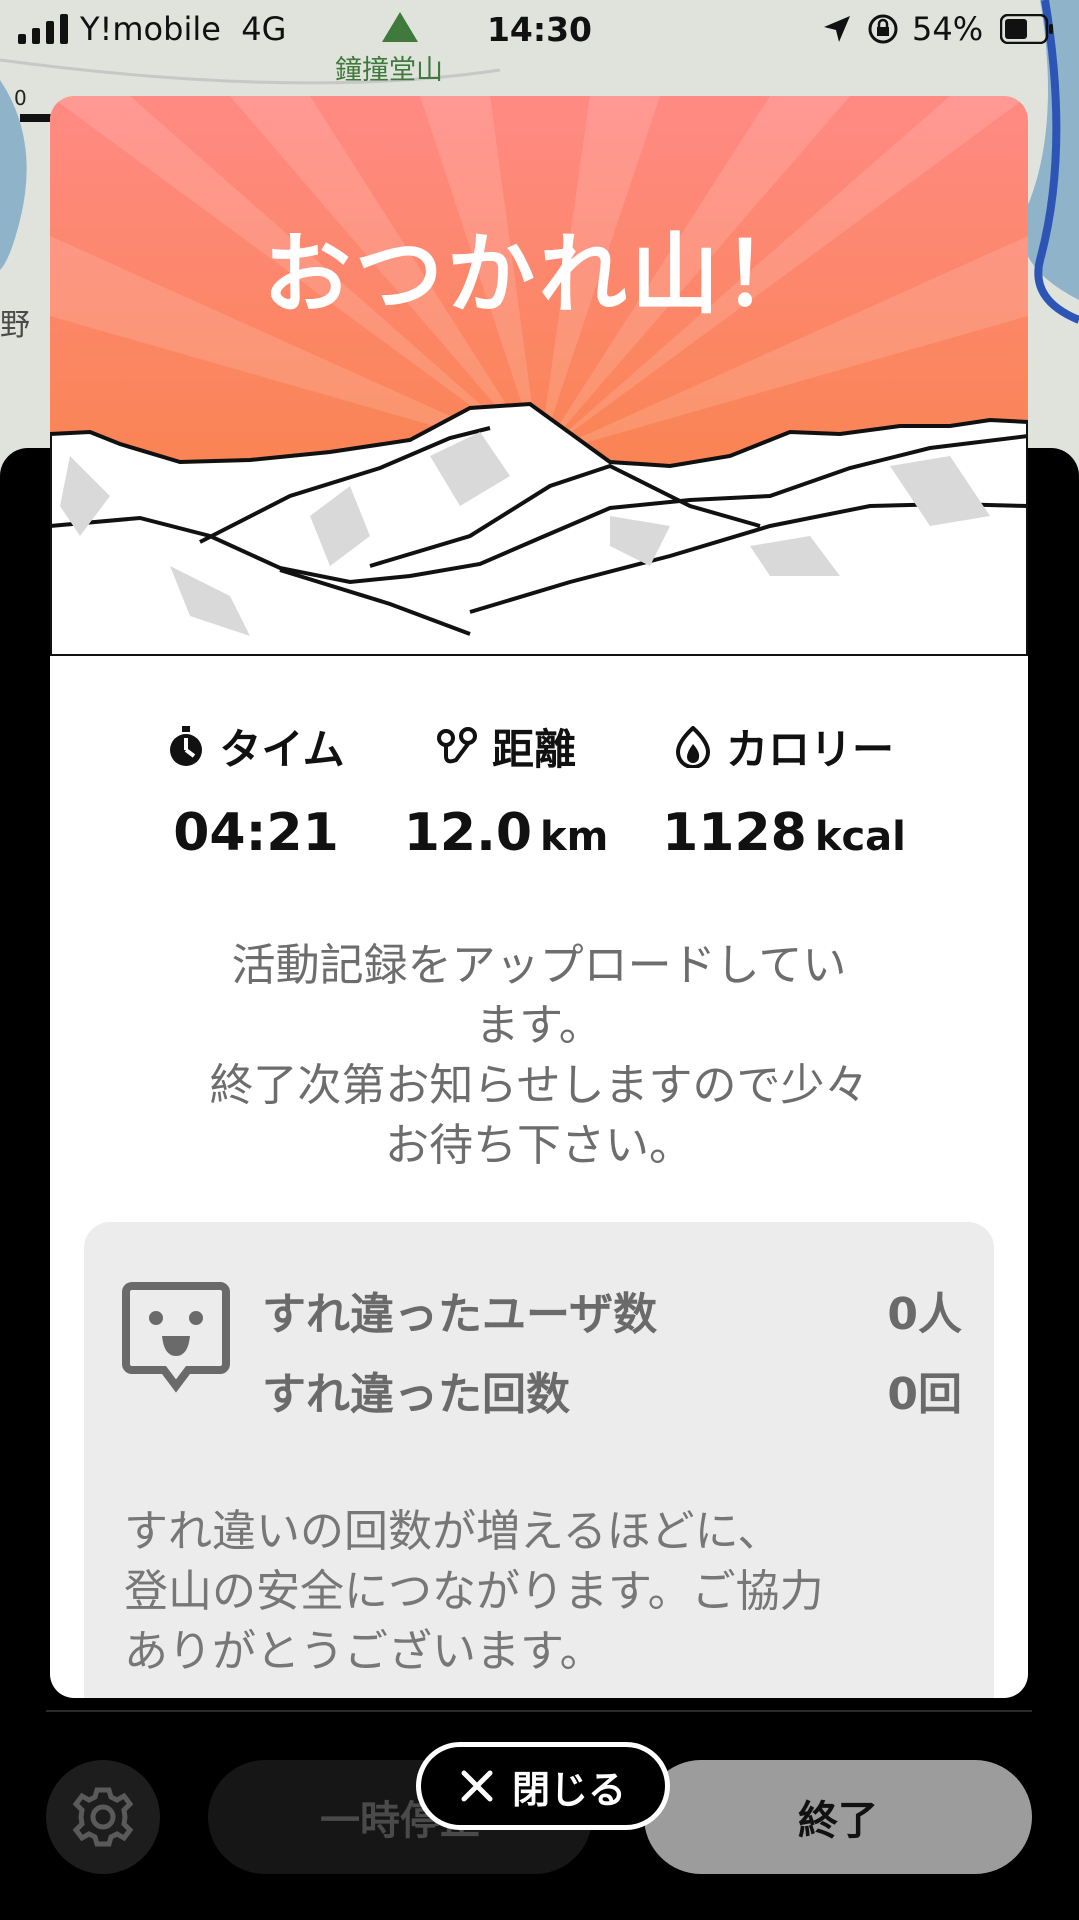 The height and width of the screenshot is (1920, 1079). I want to click on rotation-lock-icon, so click(883, 29).